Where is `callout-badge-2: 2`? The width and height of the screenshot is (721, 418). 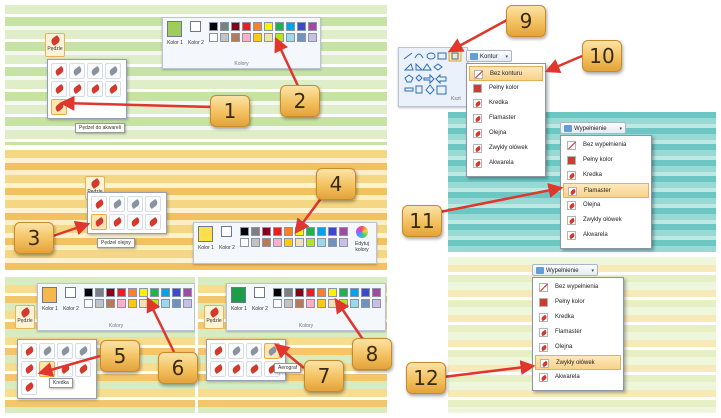
callout-badge-2: 2 is located at coordinates (300, 101).